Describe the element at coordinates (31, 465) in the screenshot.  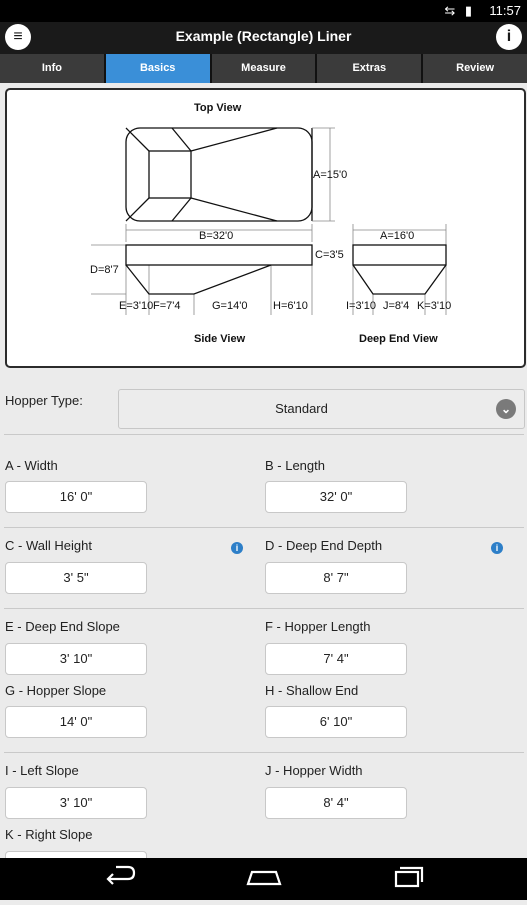
I see `a-width-label: A - Width` at that location.